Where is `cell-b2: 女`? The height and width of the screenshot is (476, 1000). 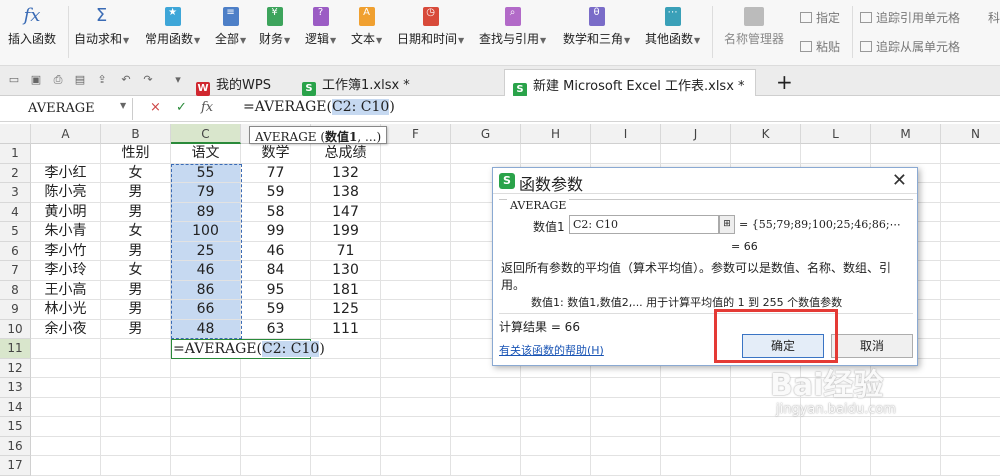 cell-b2: 女 is located at coordinates (136, 173).